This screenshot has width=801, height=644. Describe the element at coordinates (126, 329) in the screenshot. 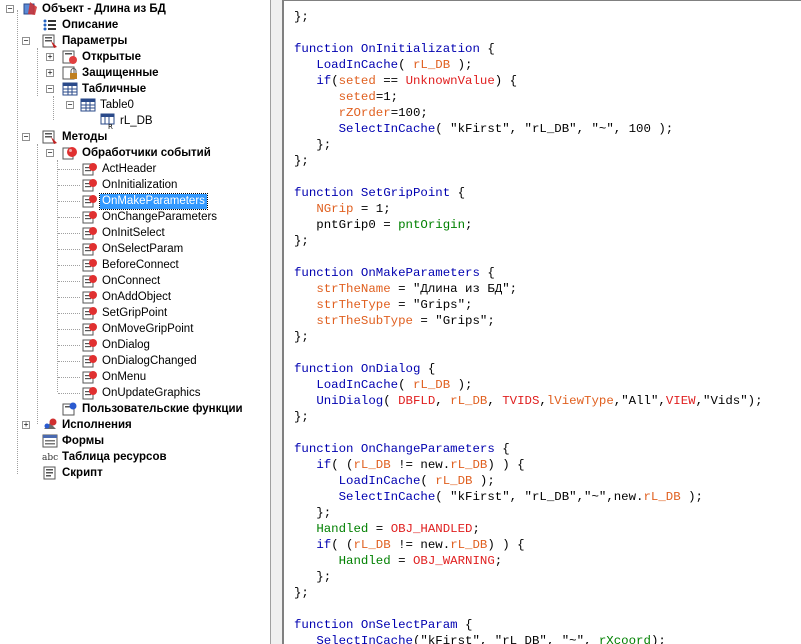

I see `tree-item-handler: OnMoveGripPoint` at that location.